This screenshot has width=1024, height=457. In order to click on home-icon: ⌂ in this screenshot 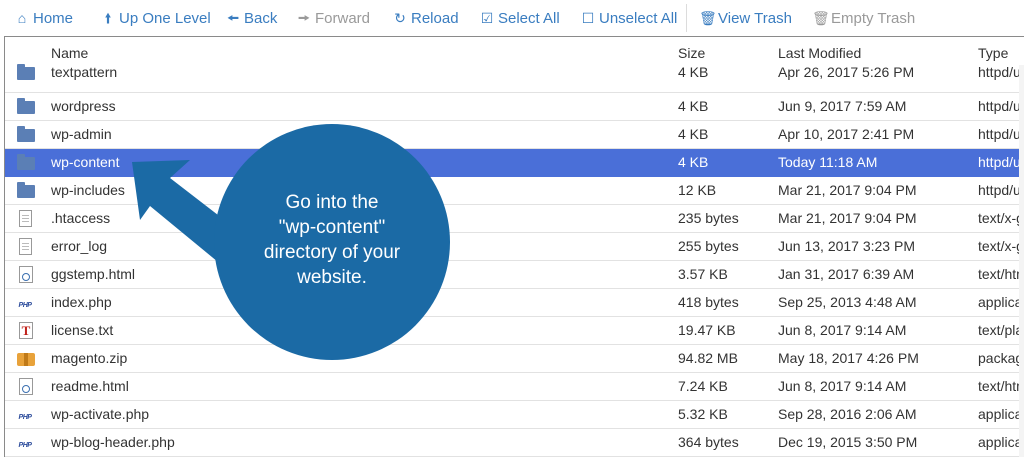, I will do `click(22, 18)`.